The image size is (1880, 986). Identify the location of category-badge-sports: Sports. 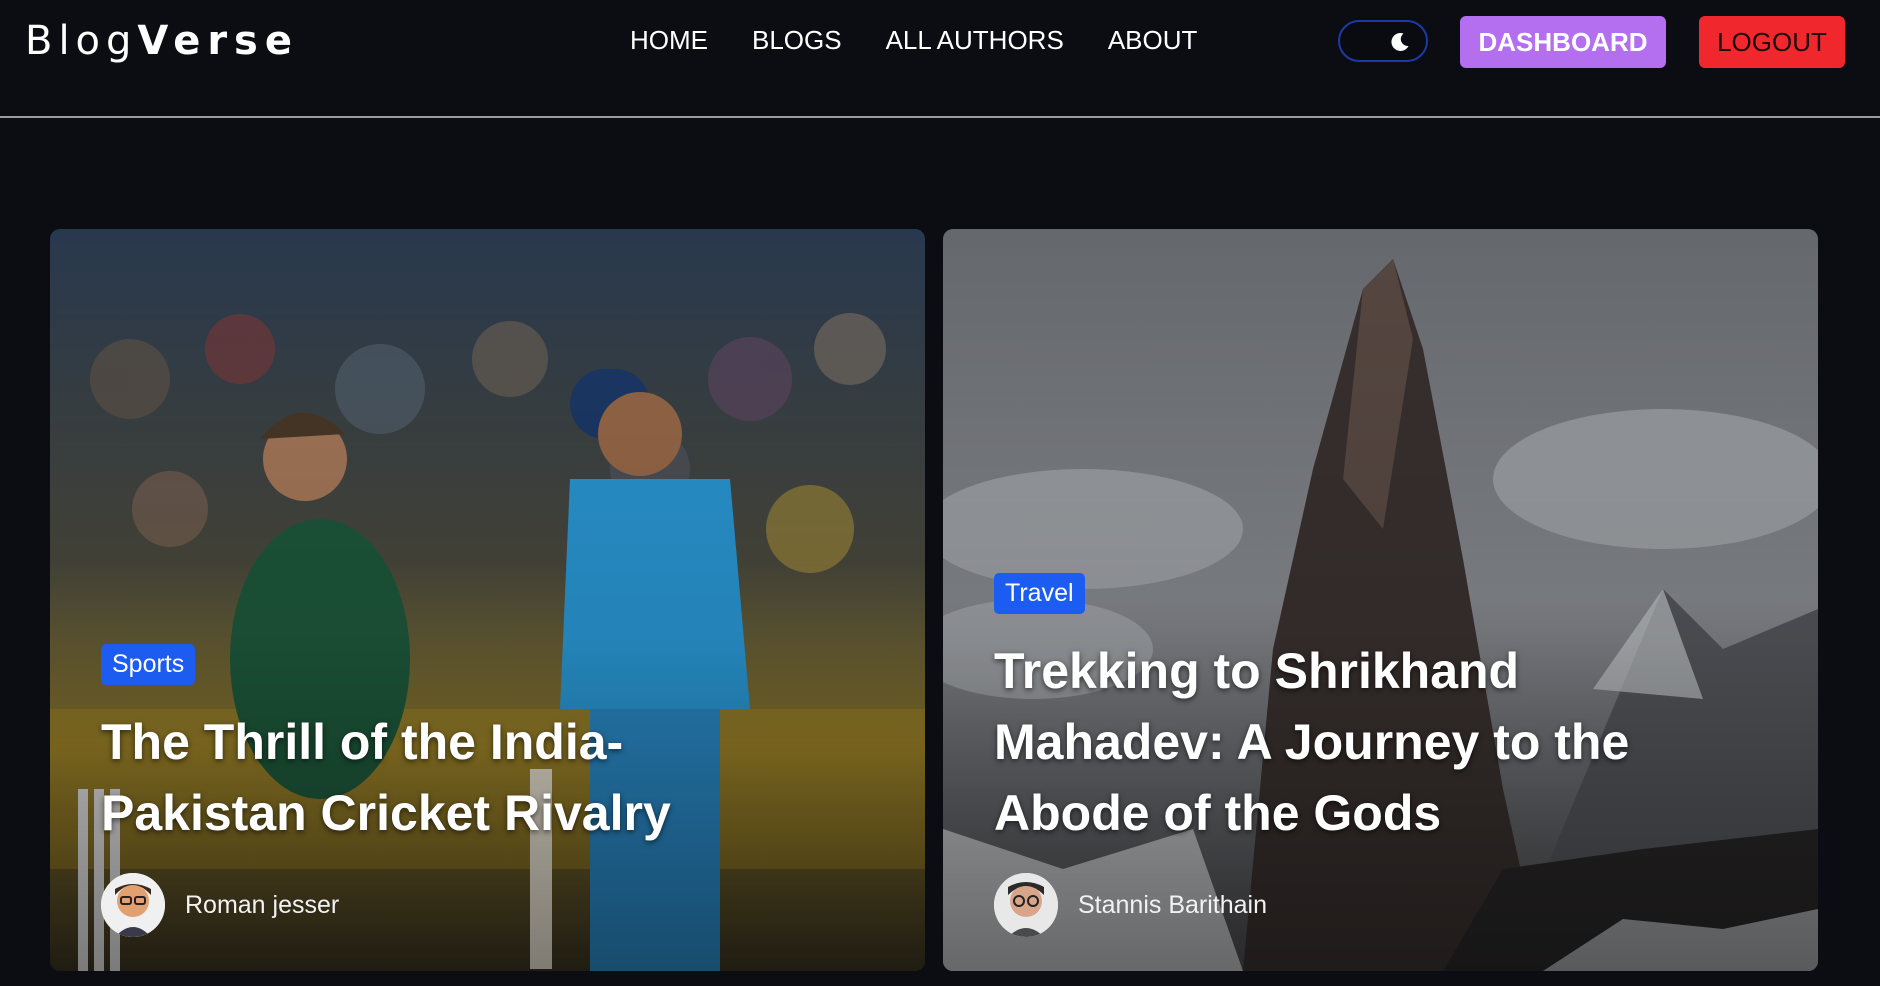
(148, 664).